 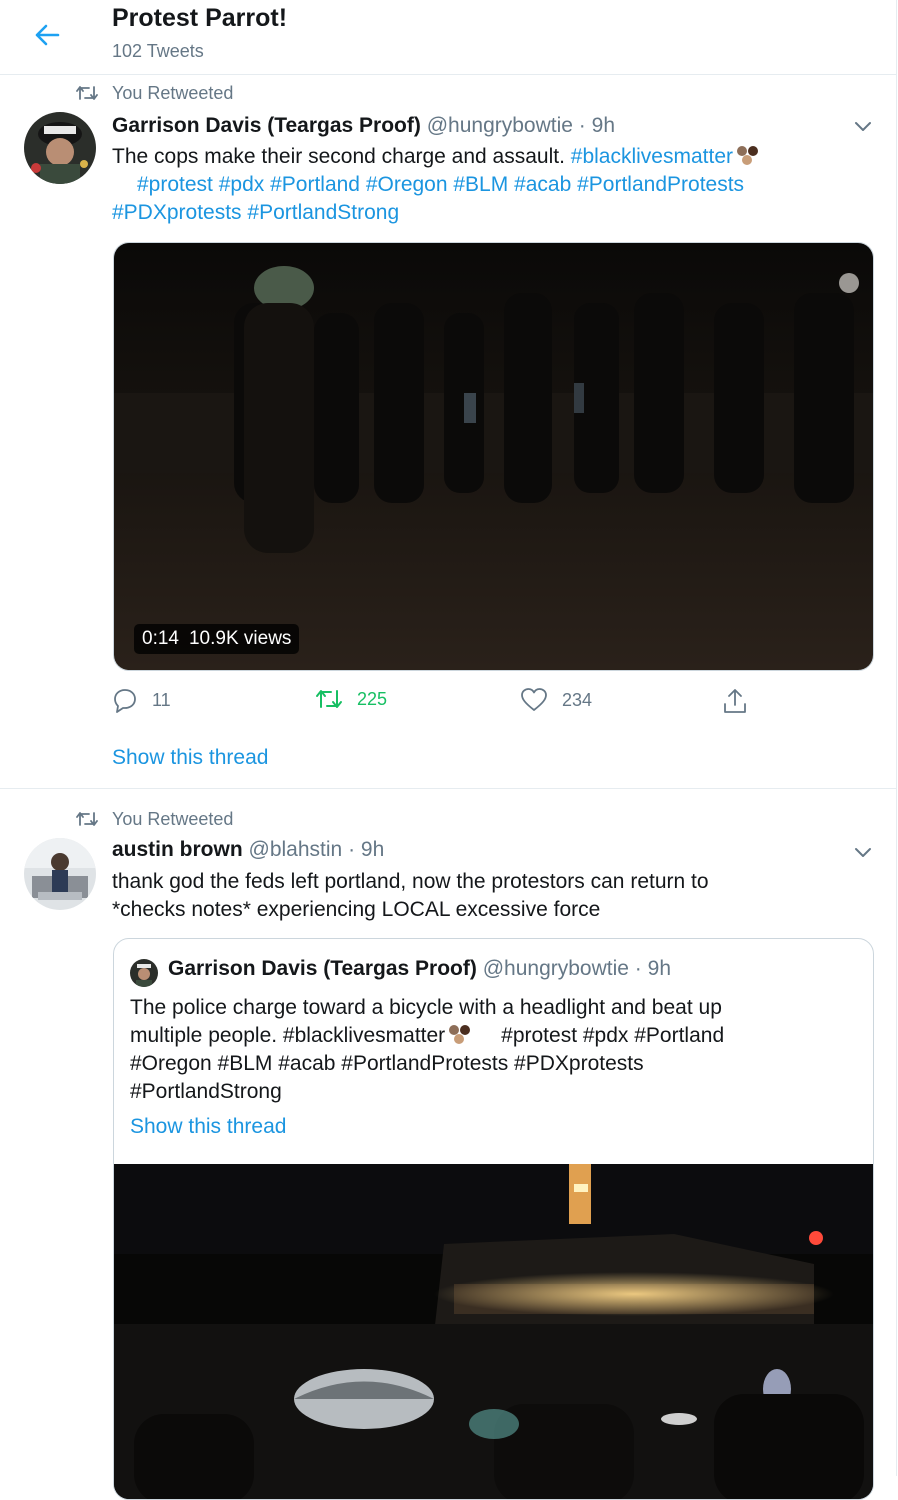 I want to click on quoted-text-line: multiple people. #blacklivesmatter, so click(x=288, y=1035).